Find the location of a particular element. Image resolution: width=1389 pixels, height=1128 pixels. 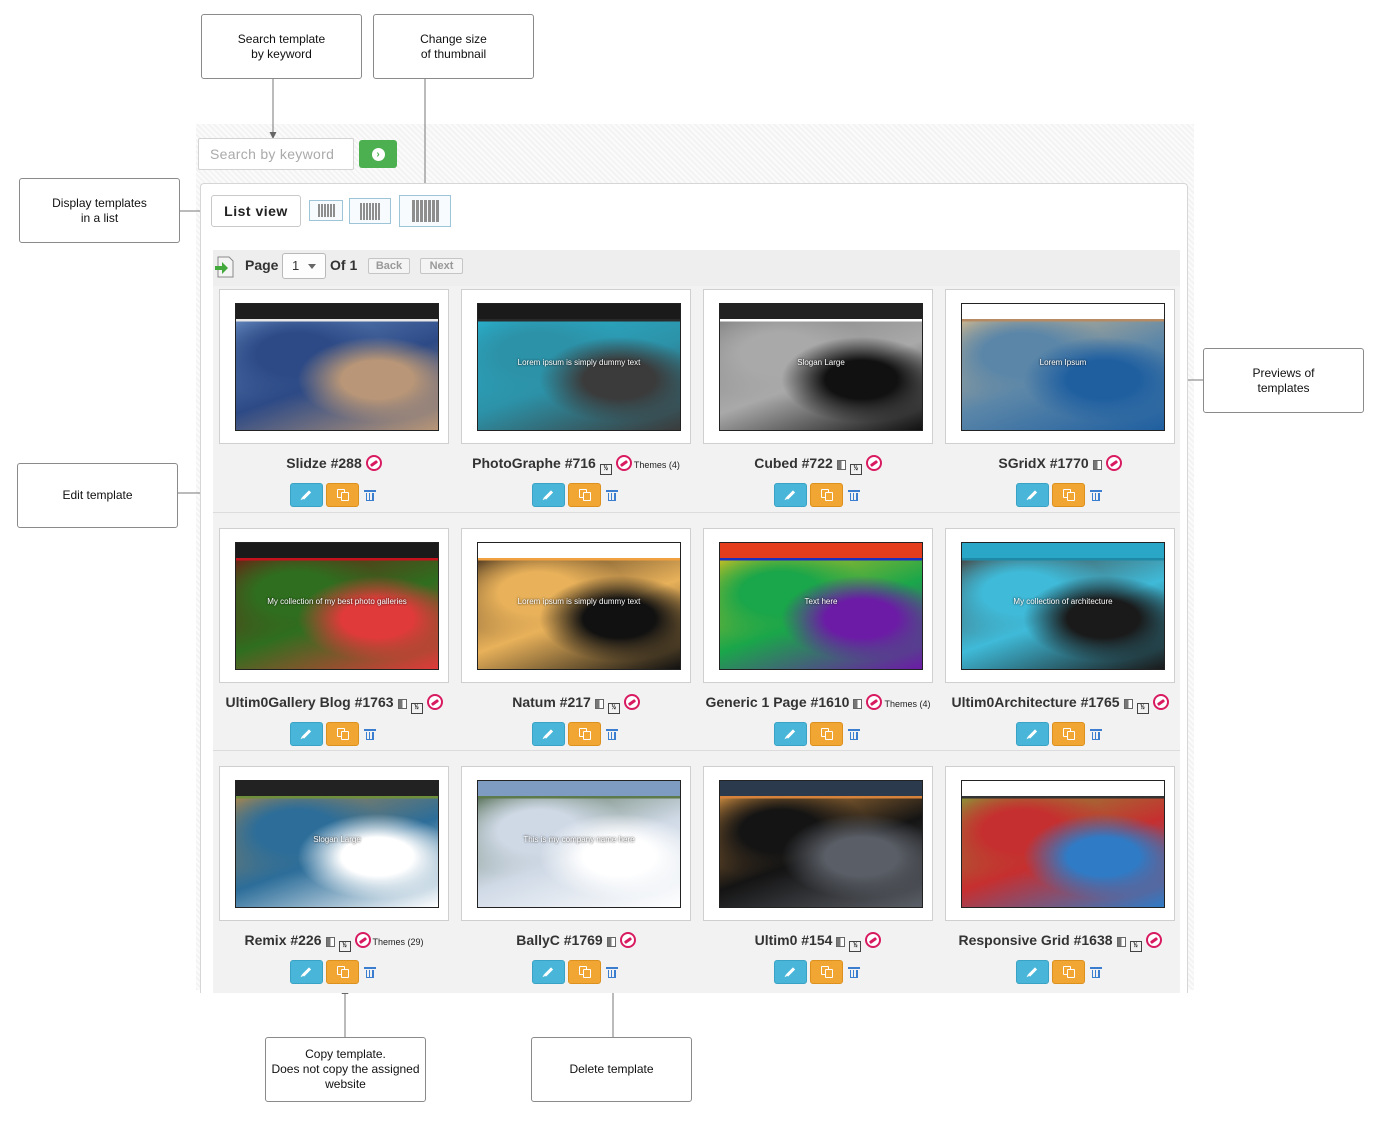

template-title: Ultim0 #154 ½ is located at coordinates (818, 942).